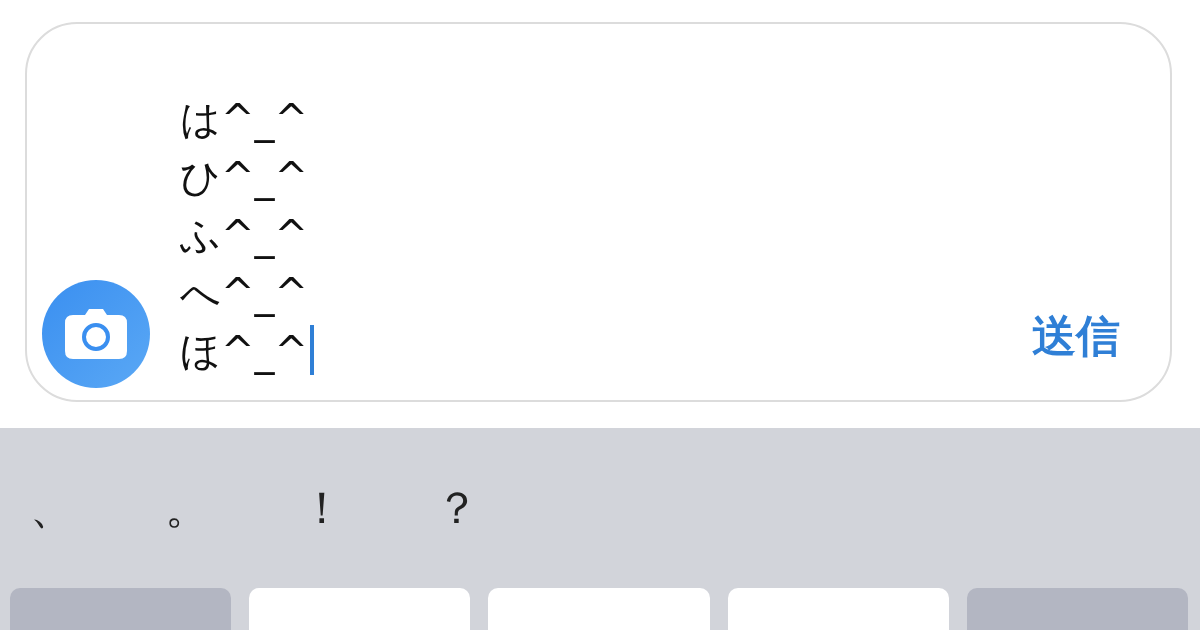 The image size is (1200, 630). What do you see at coordinates (367, 508) in the screenshot?
I see `punctuation-candidate: ！` at bounding box center [367, 508].